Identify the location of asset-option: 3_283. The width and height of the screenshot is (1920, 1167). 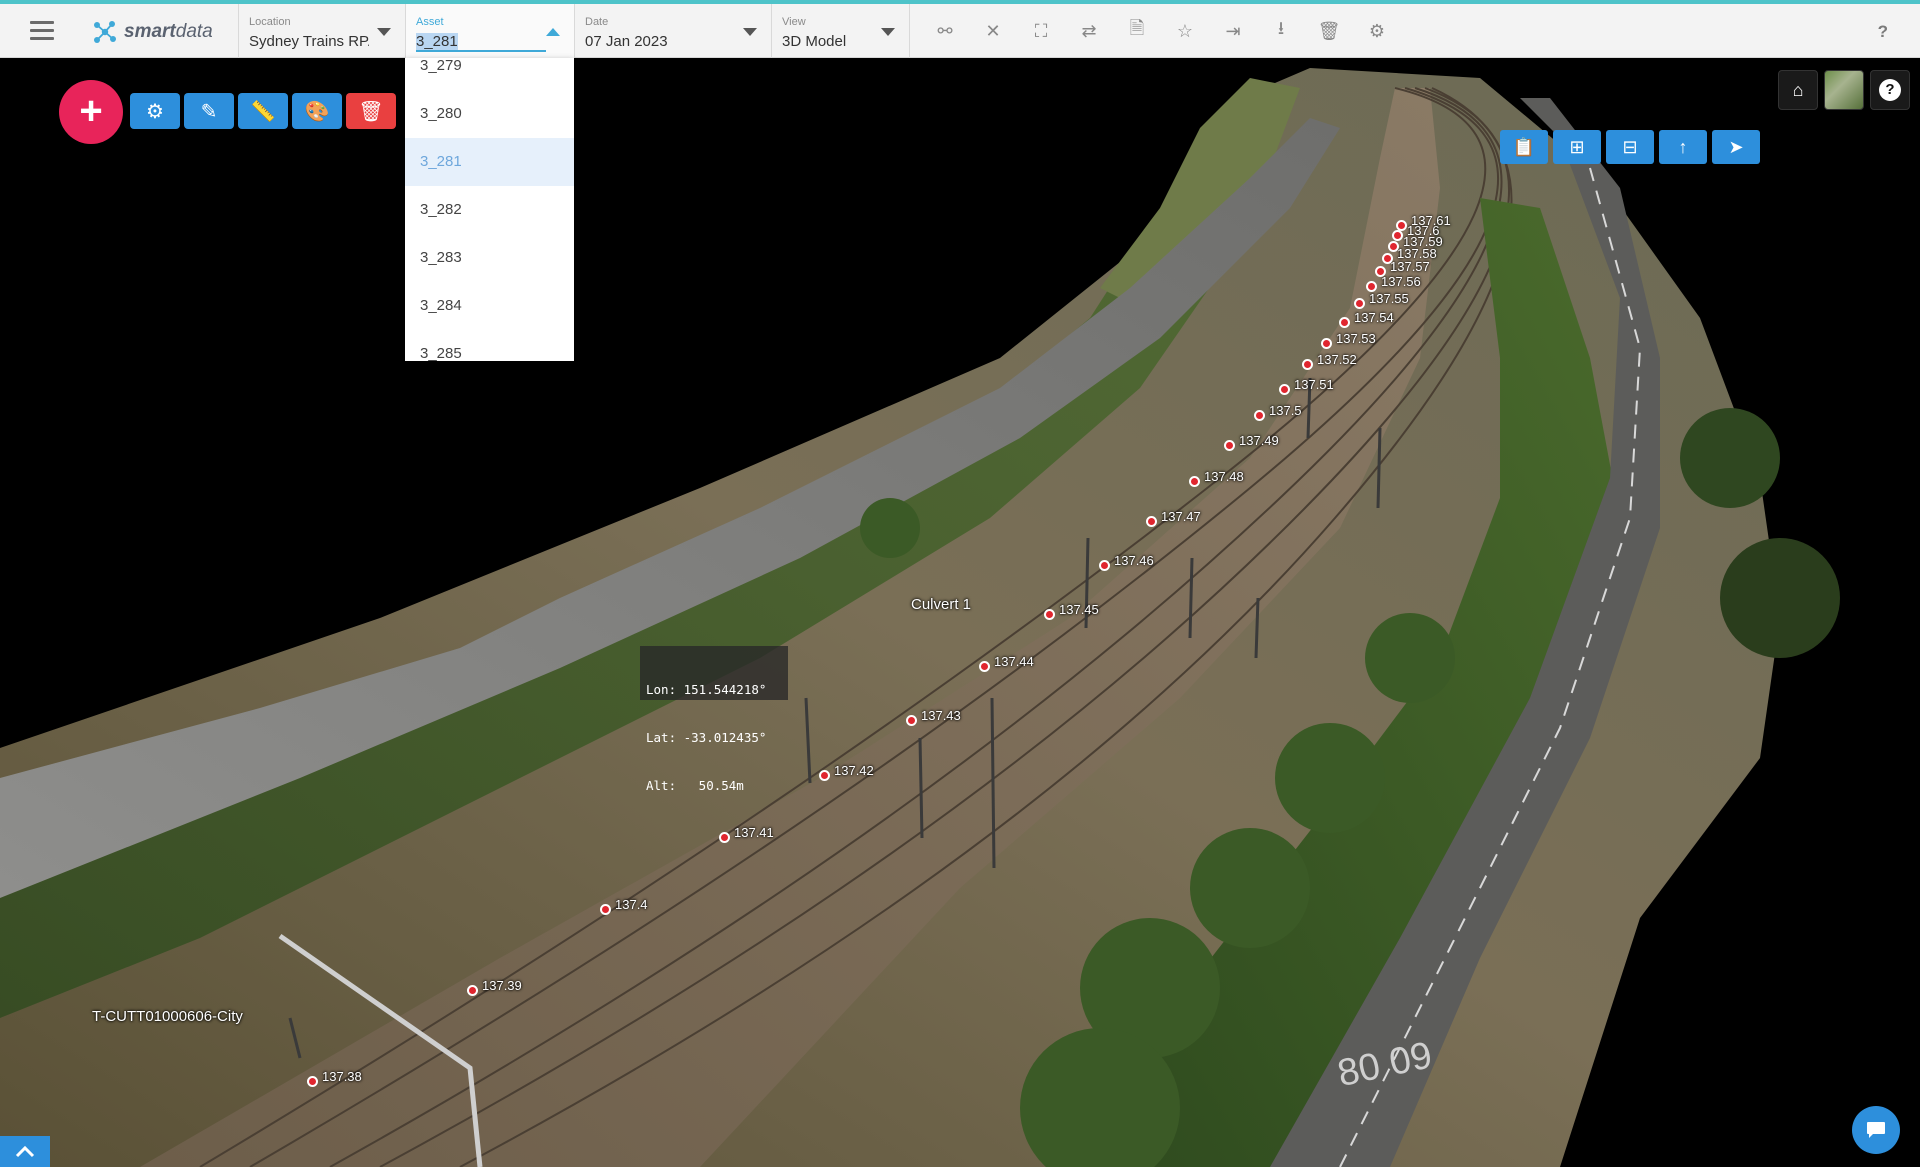
(489, 258).